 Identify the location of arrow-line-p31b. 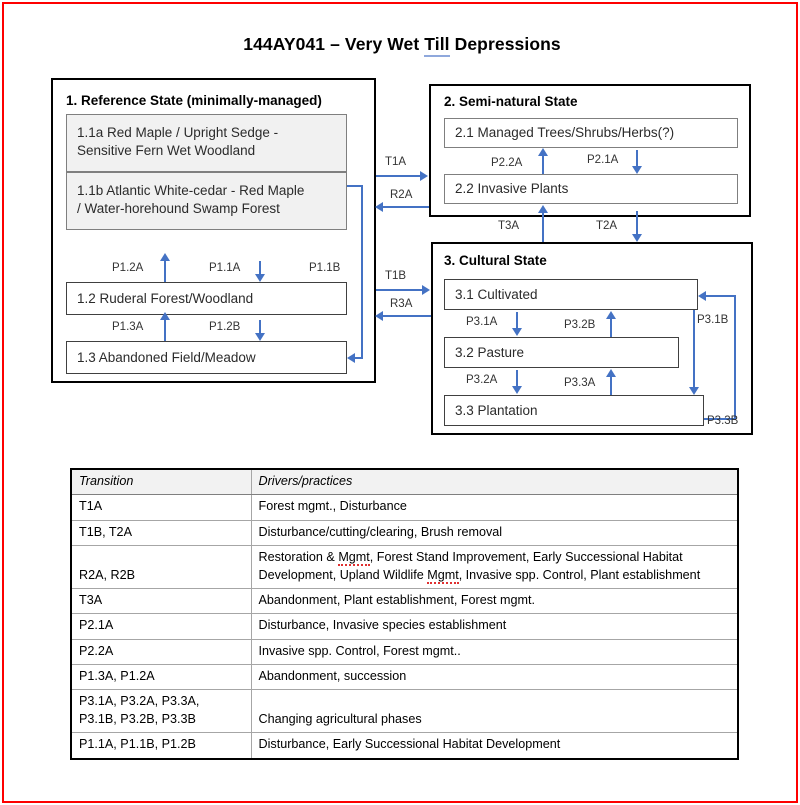
(694, 348).